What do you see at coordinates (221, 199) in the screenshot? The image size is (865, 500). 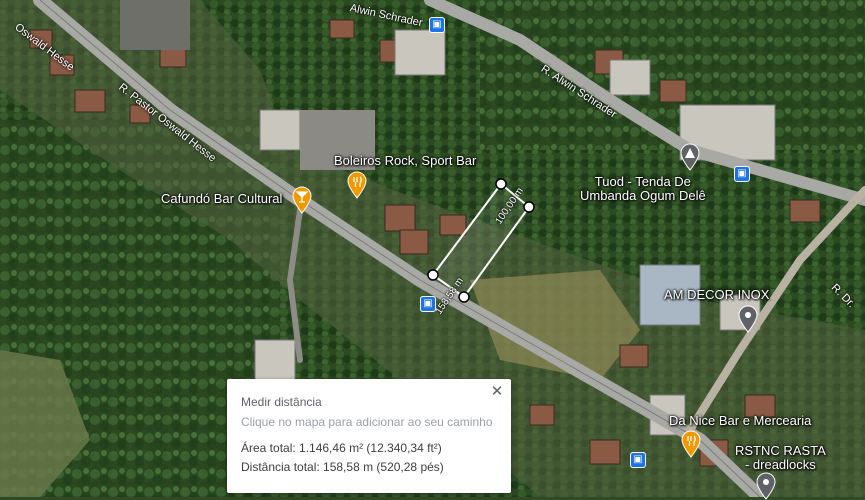 I see `place-label-cafundo: Cafundó Bar Cultural` at bounding box center [221, 199].